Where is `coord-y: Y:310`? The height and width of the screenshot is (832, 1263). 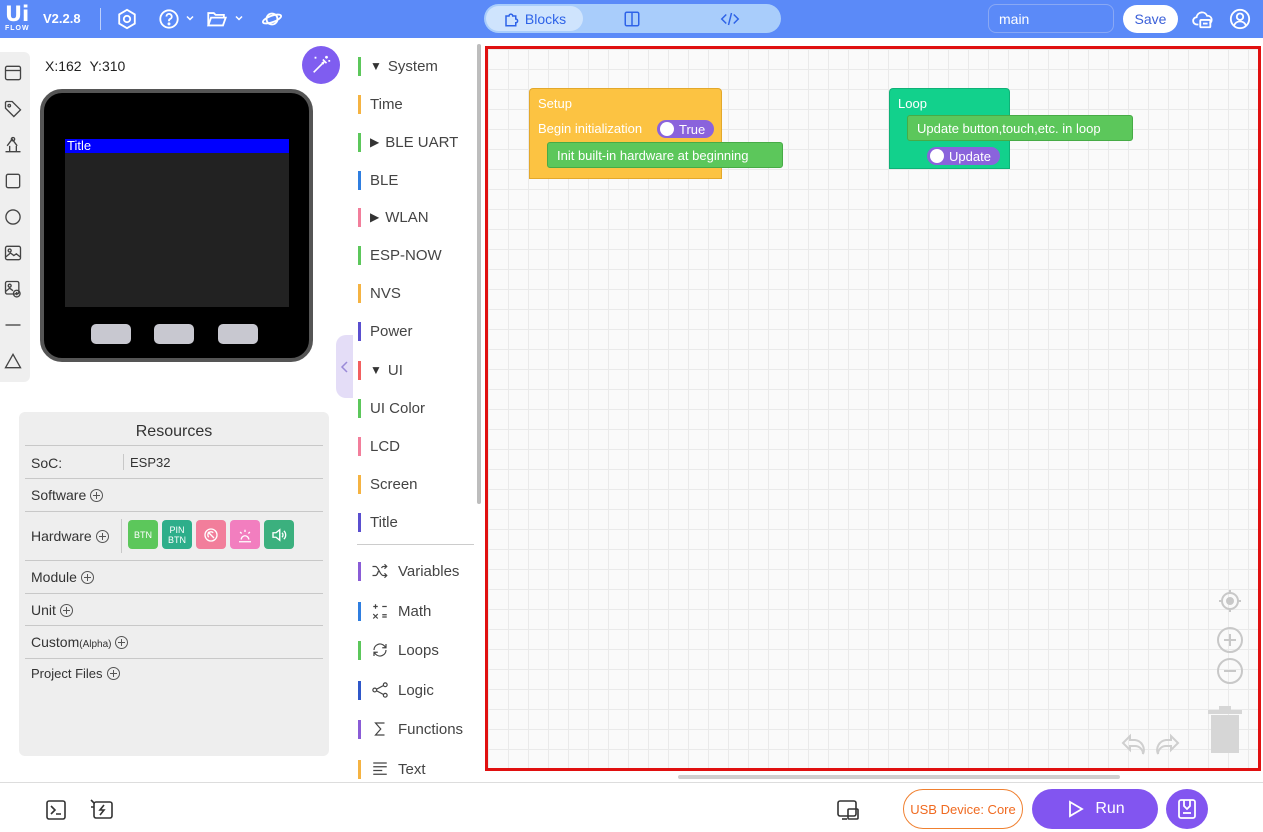
coord-y: Y:310 is located at coordinates (107, 66).